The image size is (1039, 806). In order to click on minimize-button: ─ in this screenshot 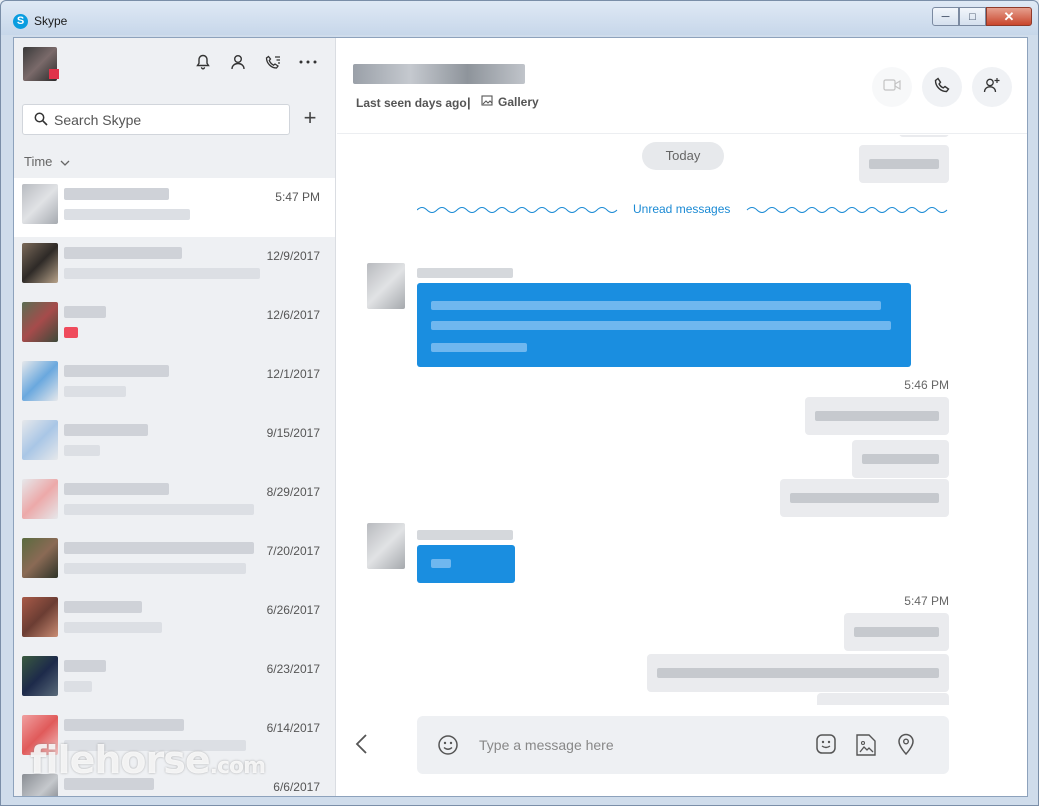, I will do `click(945, 16)`.